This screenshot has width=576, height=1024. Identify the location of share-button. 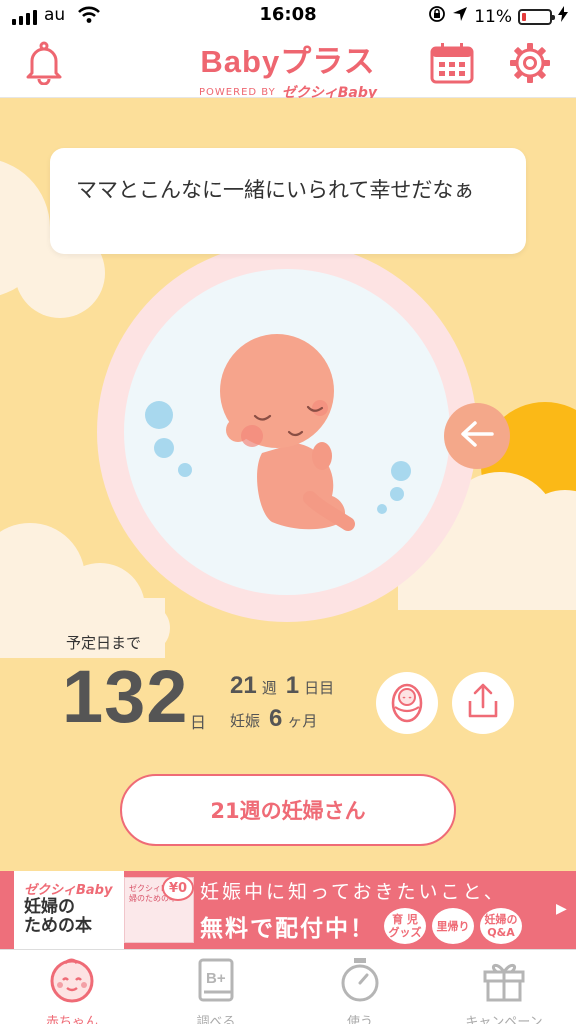
(483, 703).